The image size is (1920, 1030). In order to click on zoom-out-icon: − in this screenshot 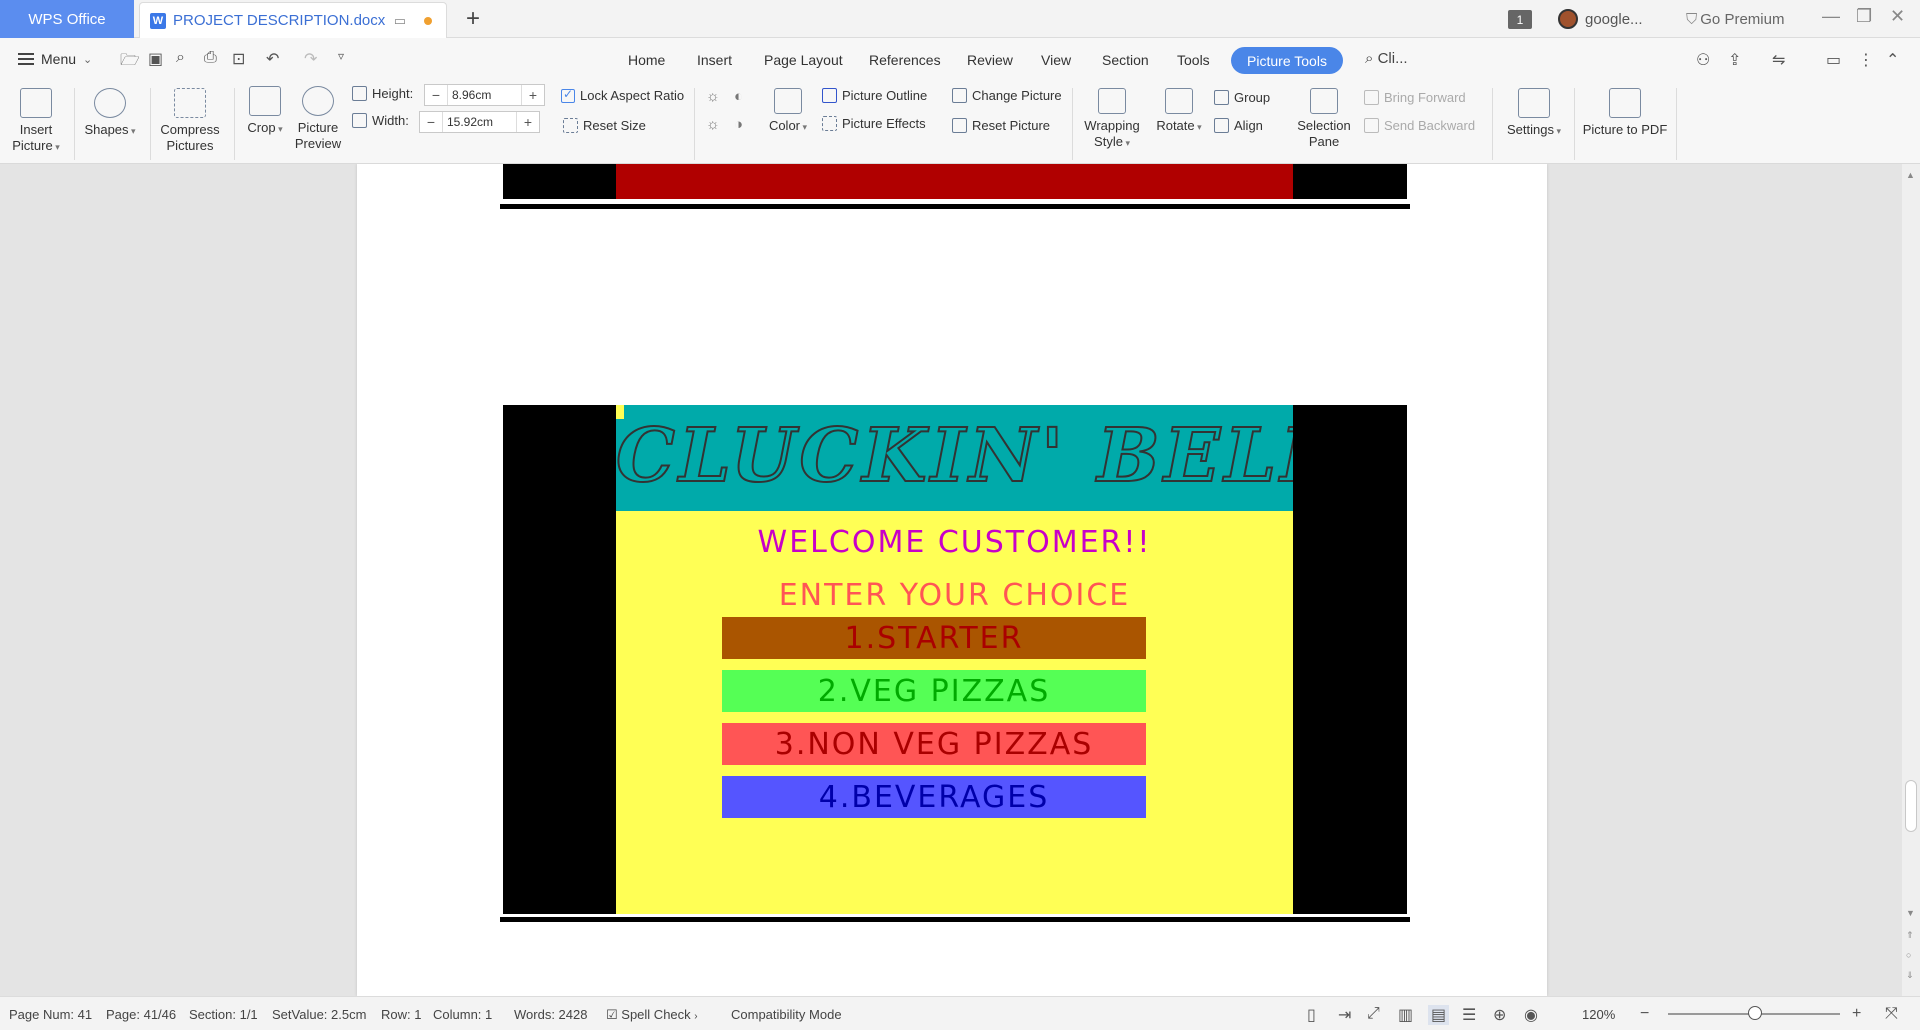, I will do `click(1644, 1014)`.